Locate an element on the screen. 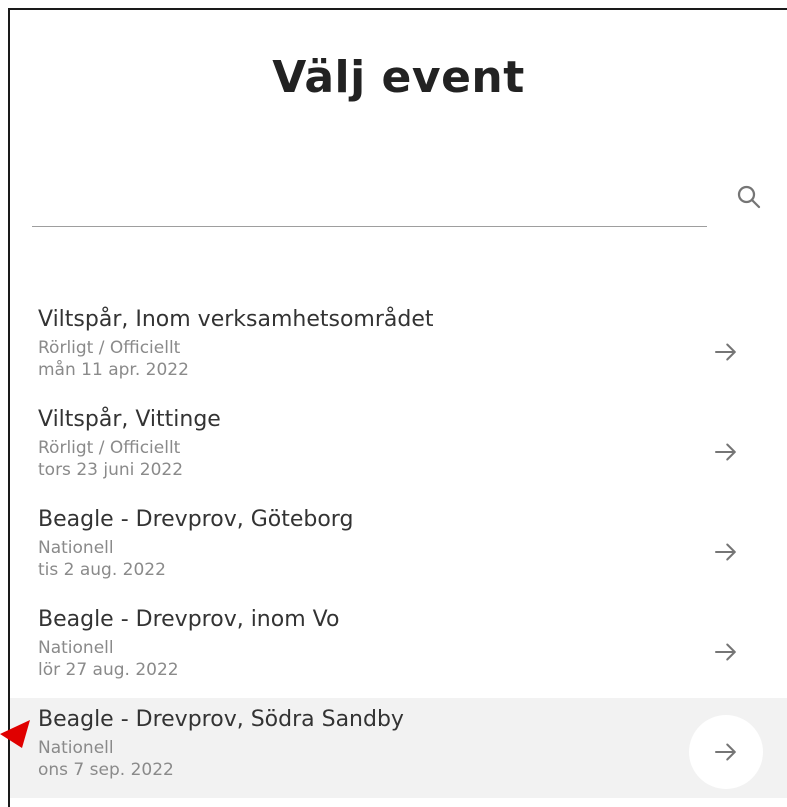 The width and height of the screenshot is (787, 807). event-name: Beagle - Drevprov, Göteborg is located at coordinates (196, 519).